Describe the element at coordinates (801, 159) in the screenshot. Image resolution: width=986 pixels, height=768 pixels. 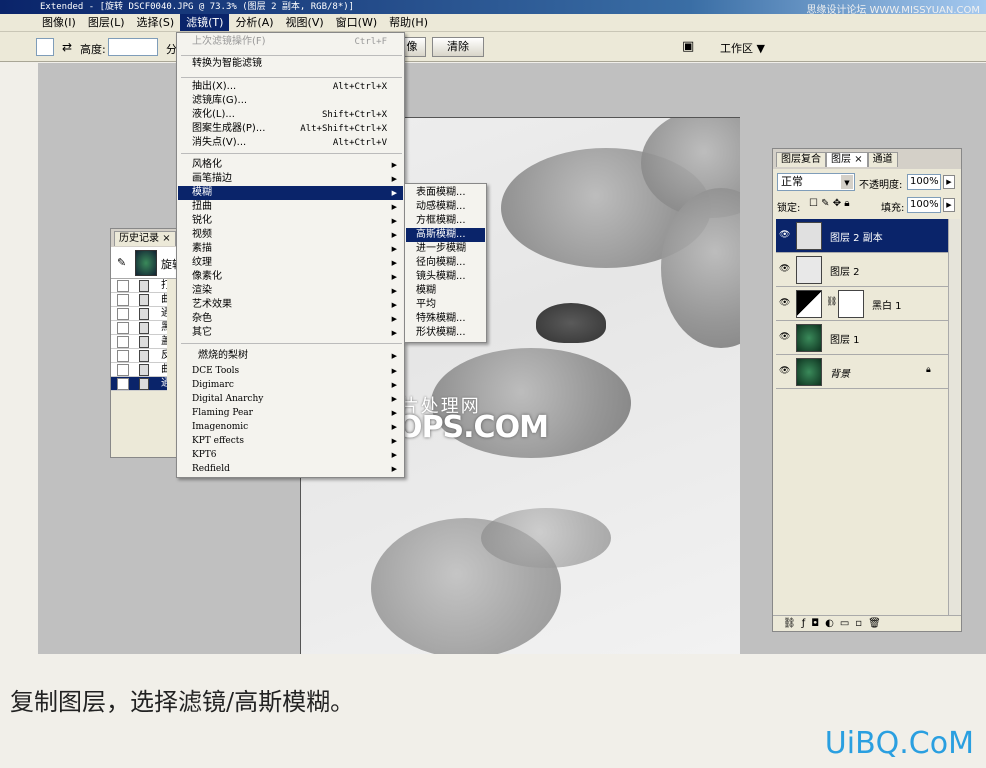
I see `tab-layer-comps: 图层复合` at that location.